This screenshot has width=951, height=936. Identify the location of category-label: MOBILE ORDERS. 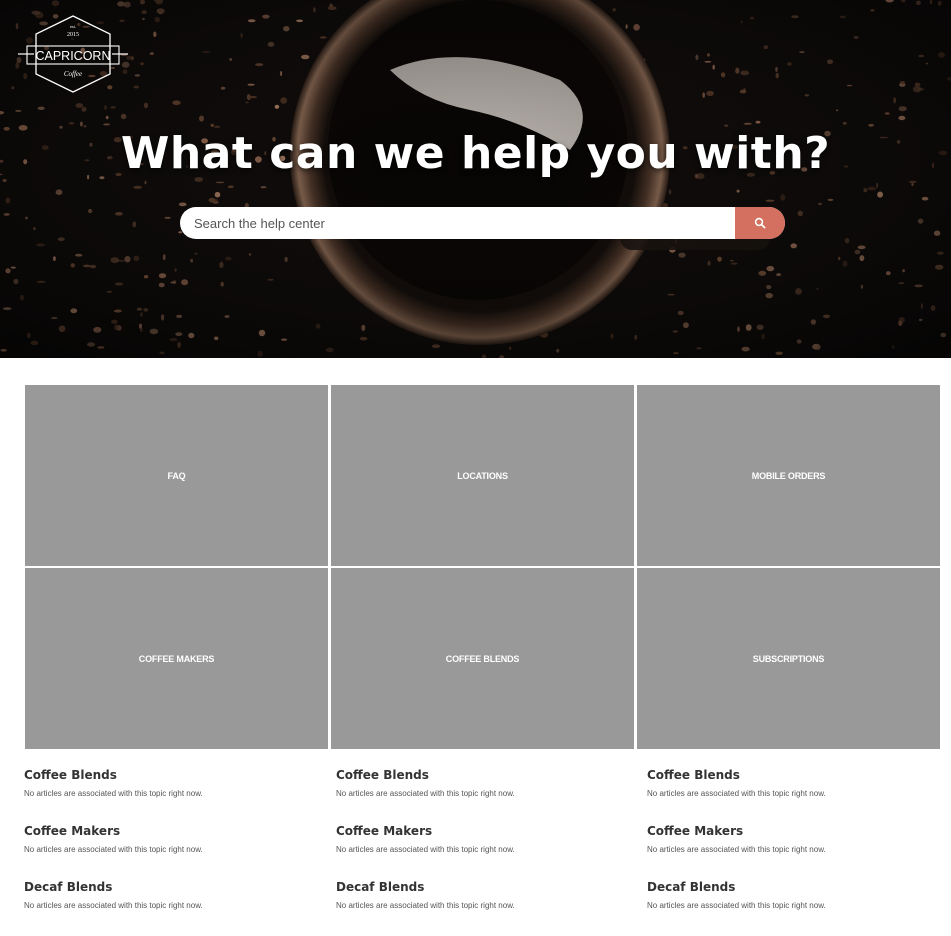
(788, 475).